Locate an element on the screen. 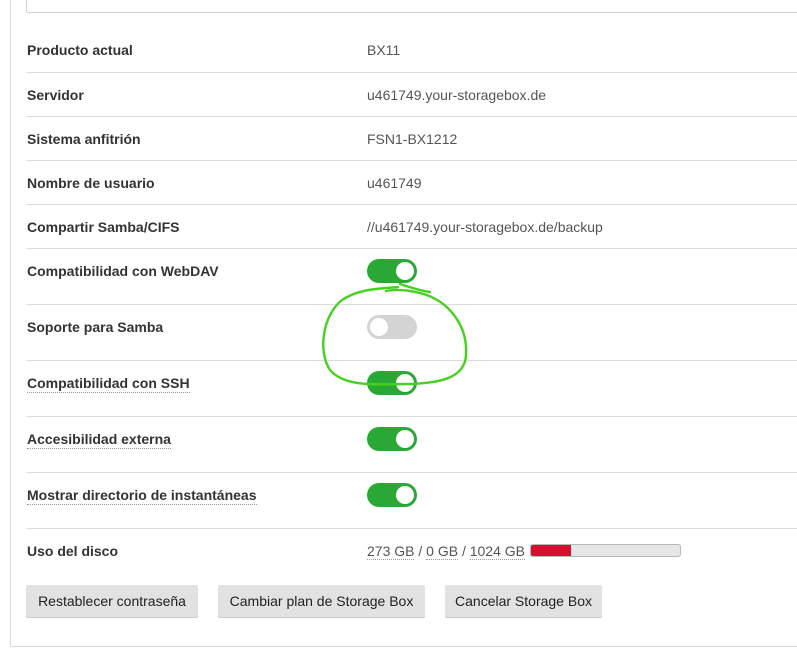 This screenshot has width=797, height=656. value-samba-share: //u461749.your-storagebox.de/backup is located at coordinates (485, 227).